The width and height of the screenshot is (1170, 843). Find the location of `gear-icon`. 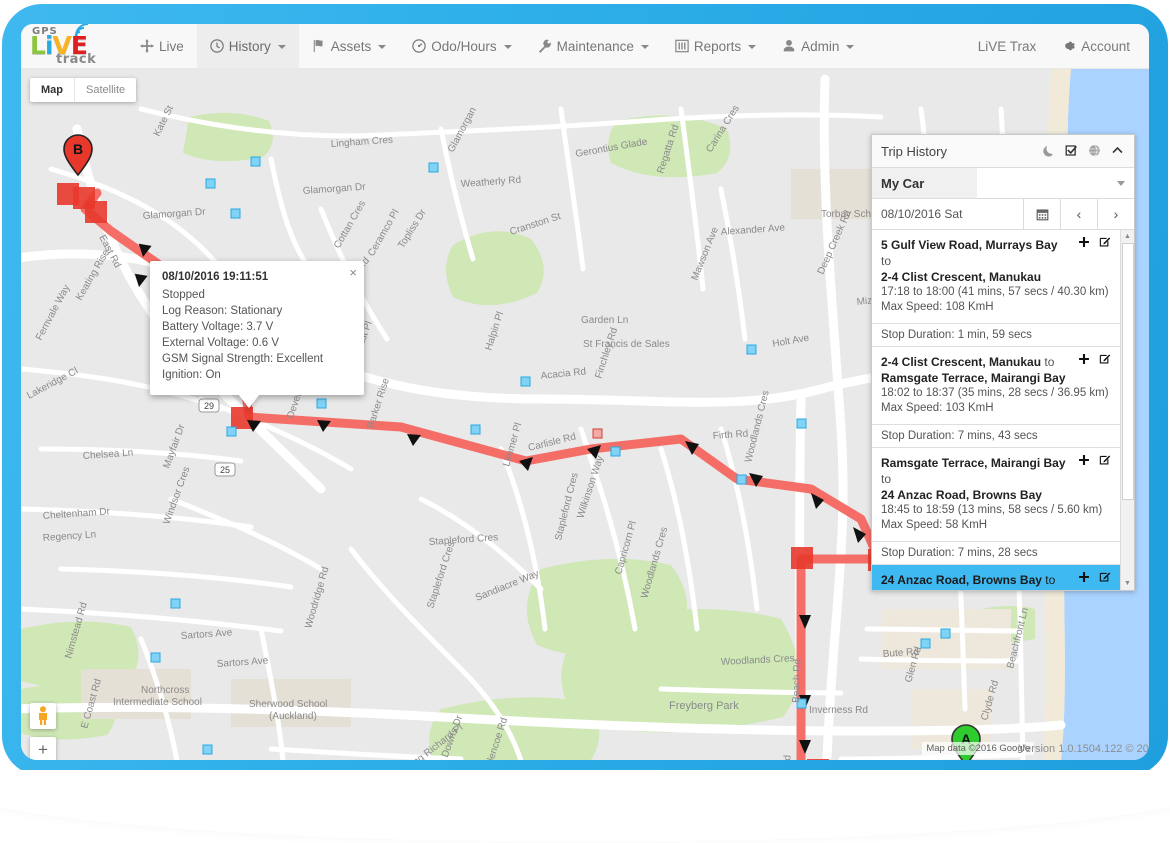

gear-icon is located at coordinates (1069, 46).